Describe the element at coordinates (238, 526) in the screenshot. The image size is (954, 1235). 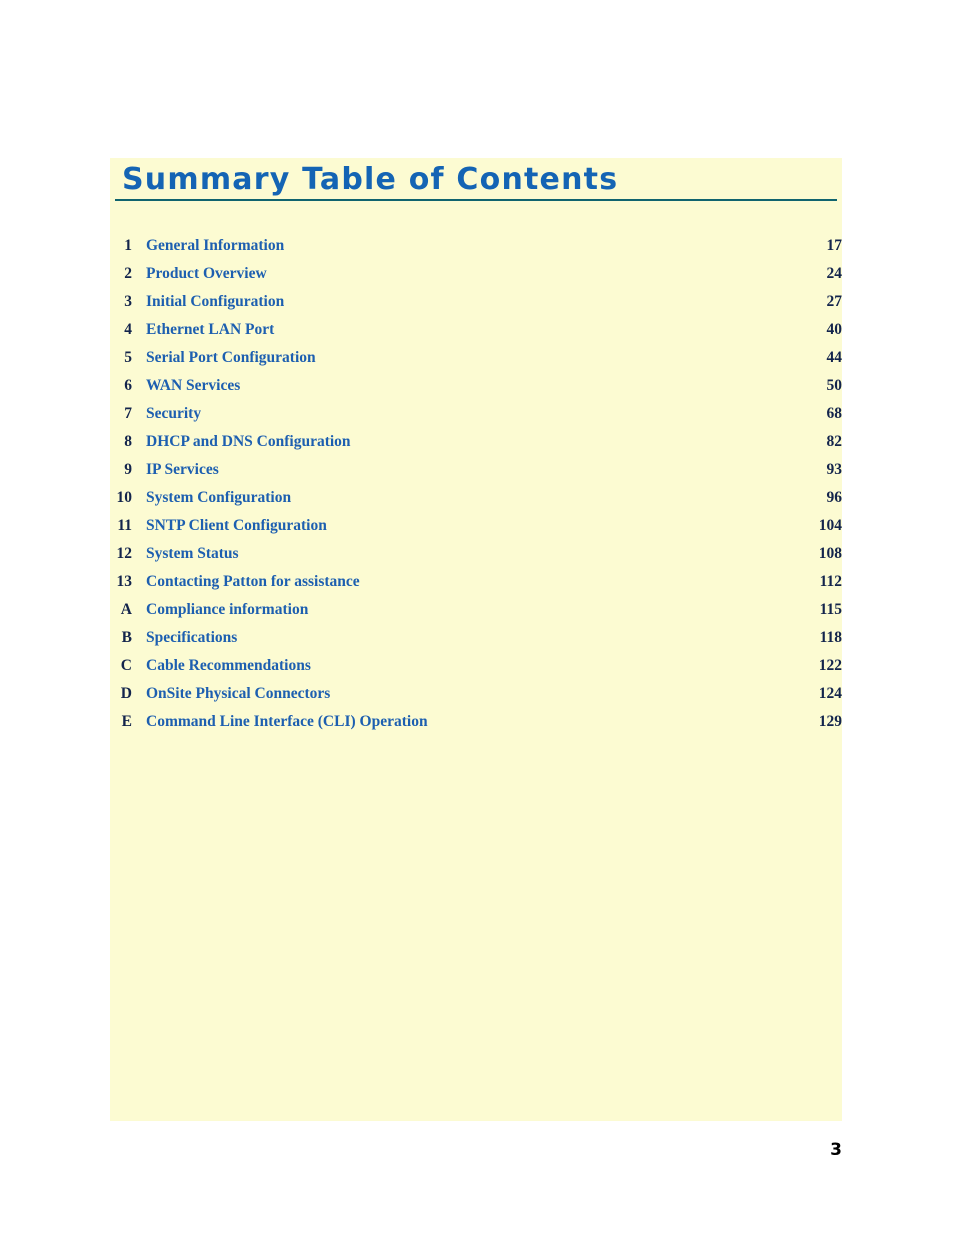
I see `toc-entry-label: SNTP Client Configuration` at that location.